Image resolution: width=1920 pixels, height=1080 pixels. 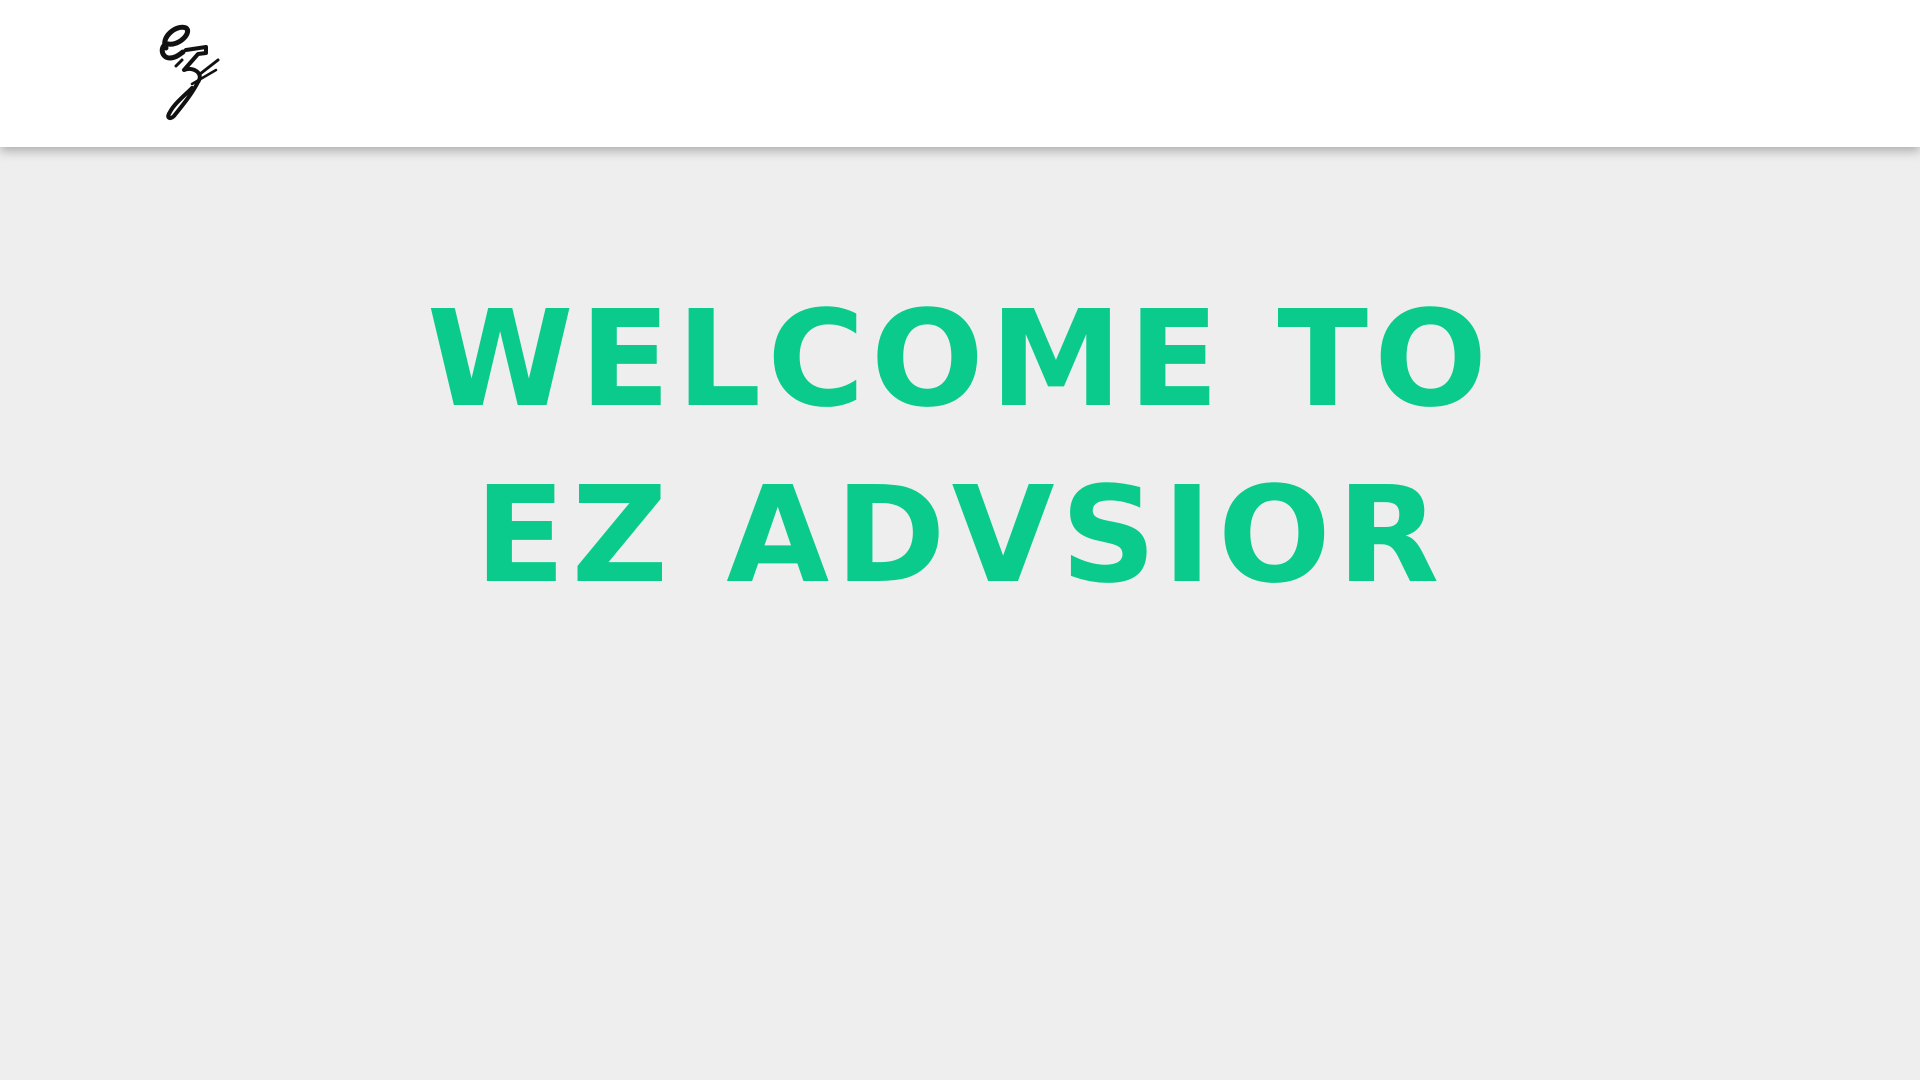 I want to click on top-header, so click(x=960, y=73).